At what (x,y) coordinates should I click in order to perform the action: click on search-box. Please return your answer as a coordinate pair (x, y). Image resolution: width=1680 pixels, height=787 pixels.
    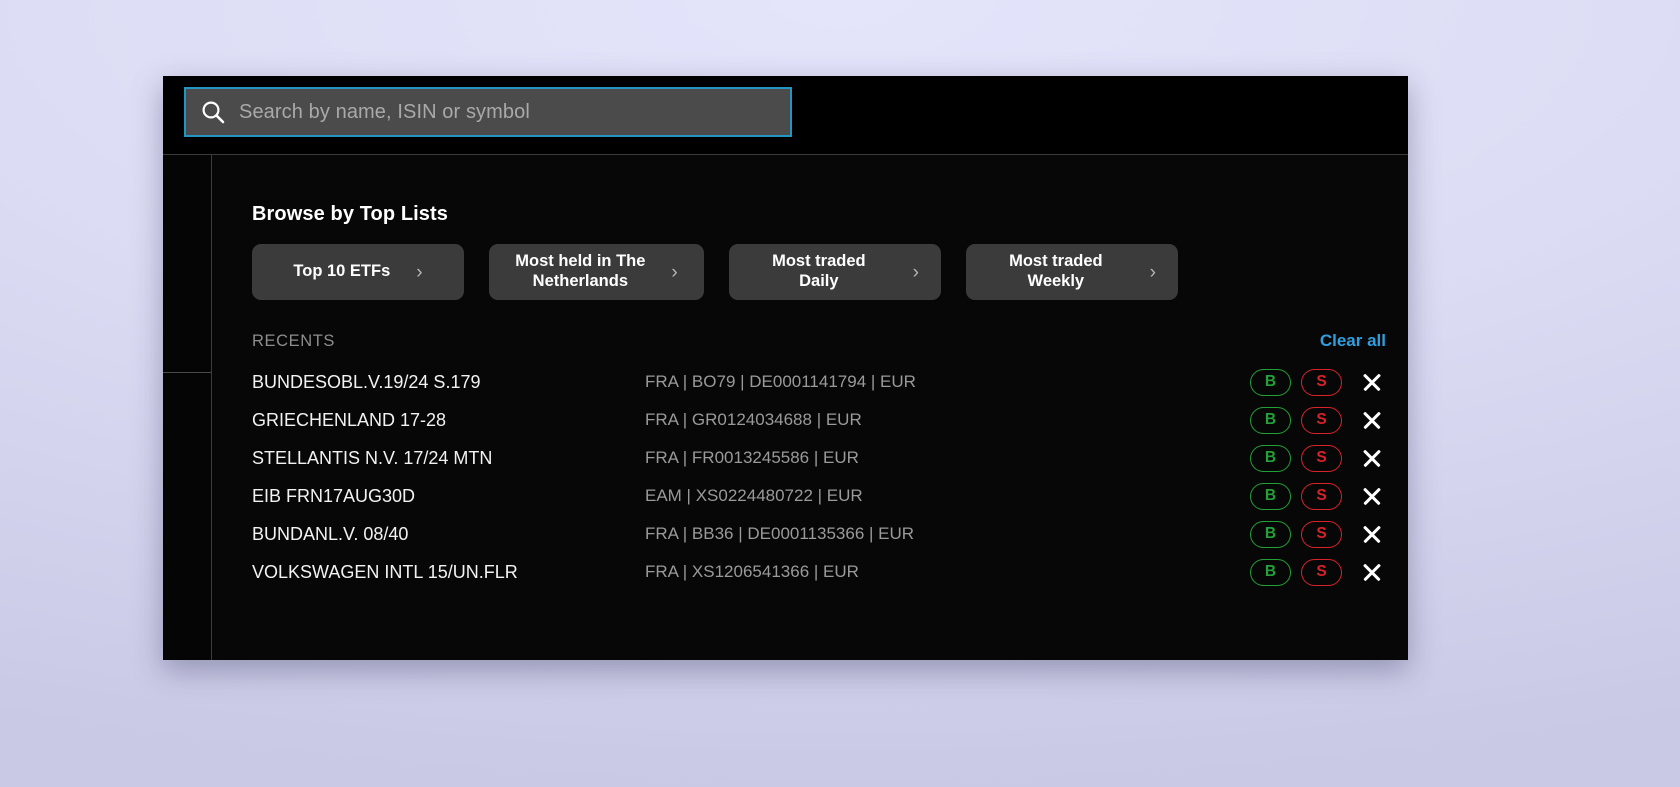
    Looking at the image, I should click on (488, 112).